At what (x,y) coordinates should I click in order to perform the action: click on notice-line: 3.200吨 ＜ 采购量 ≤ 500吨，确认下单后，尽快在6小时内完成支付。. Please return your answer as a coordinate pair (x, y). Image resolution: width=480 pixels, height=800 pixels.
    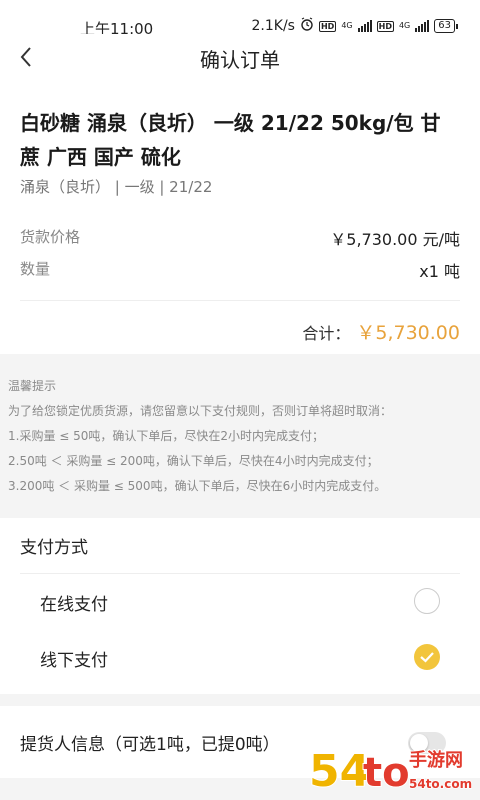
    Looking at the image, I should click on (197, 486).